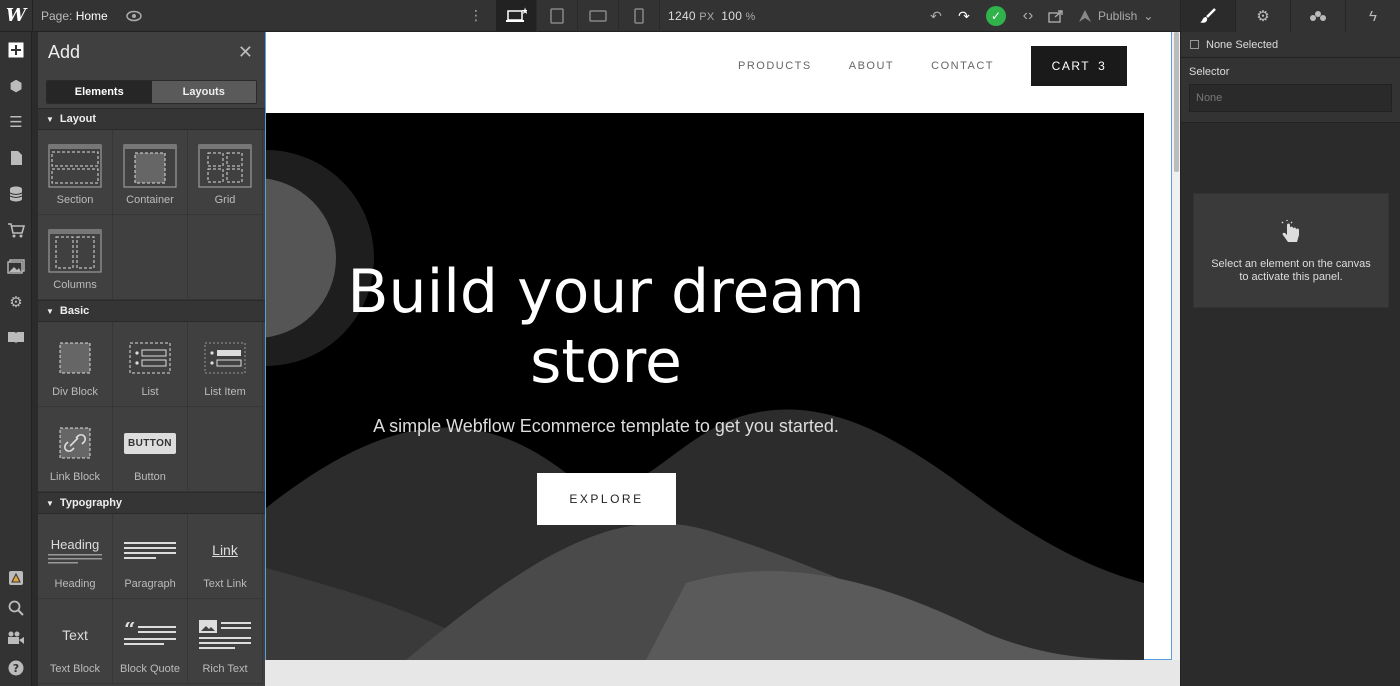  What do you see at coordinates (682, 16) in the screenshot?
I see `width-value: 1240` at bounding box center [682, 16].